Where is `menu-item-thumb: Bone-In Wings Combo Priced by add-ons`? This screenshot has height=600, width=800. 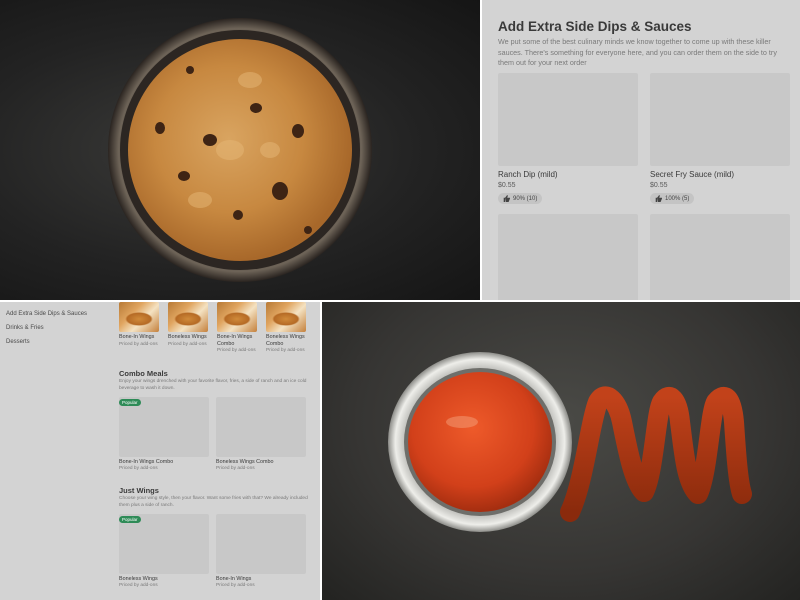 menu-item-thumb: Bone-In Wings Combo Priced by add-ons is located at coordinates (237, 327).